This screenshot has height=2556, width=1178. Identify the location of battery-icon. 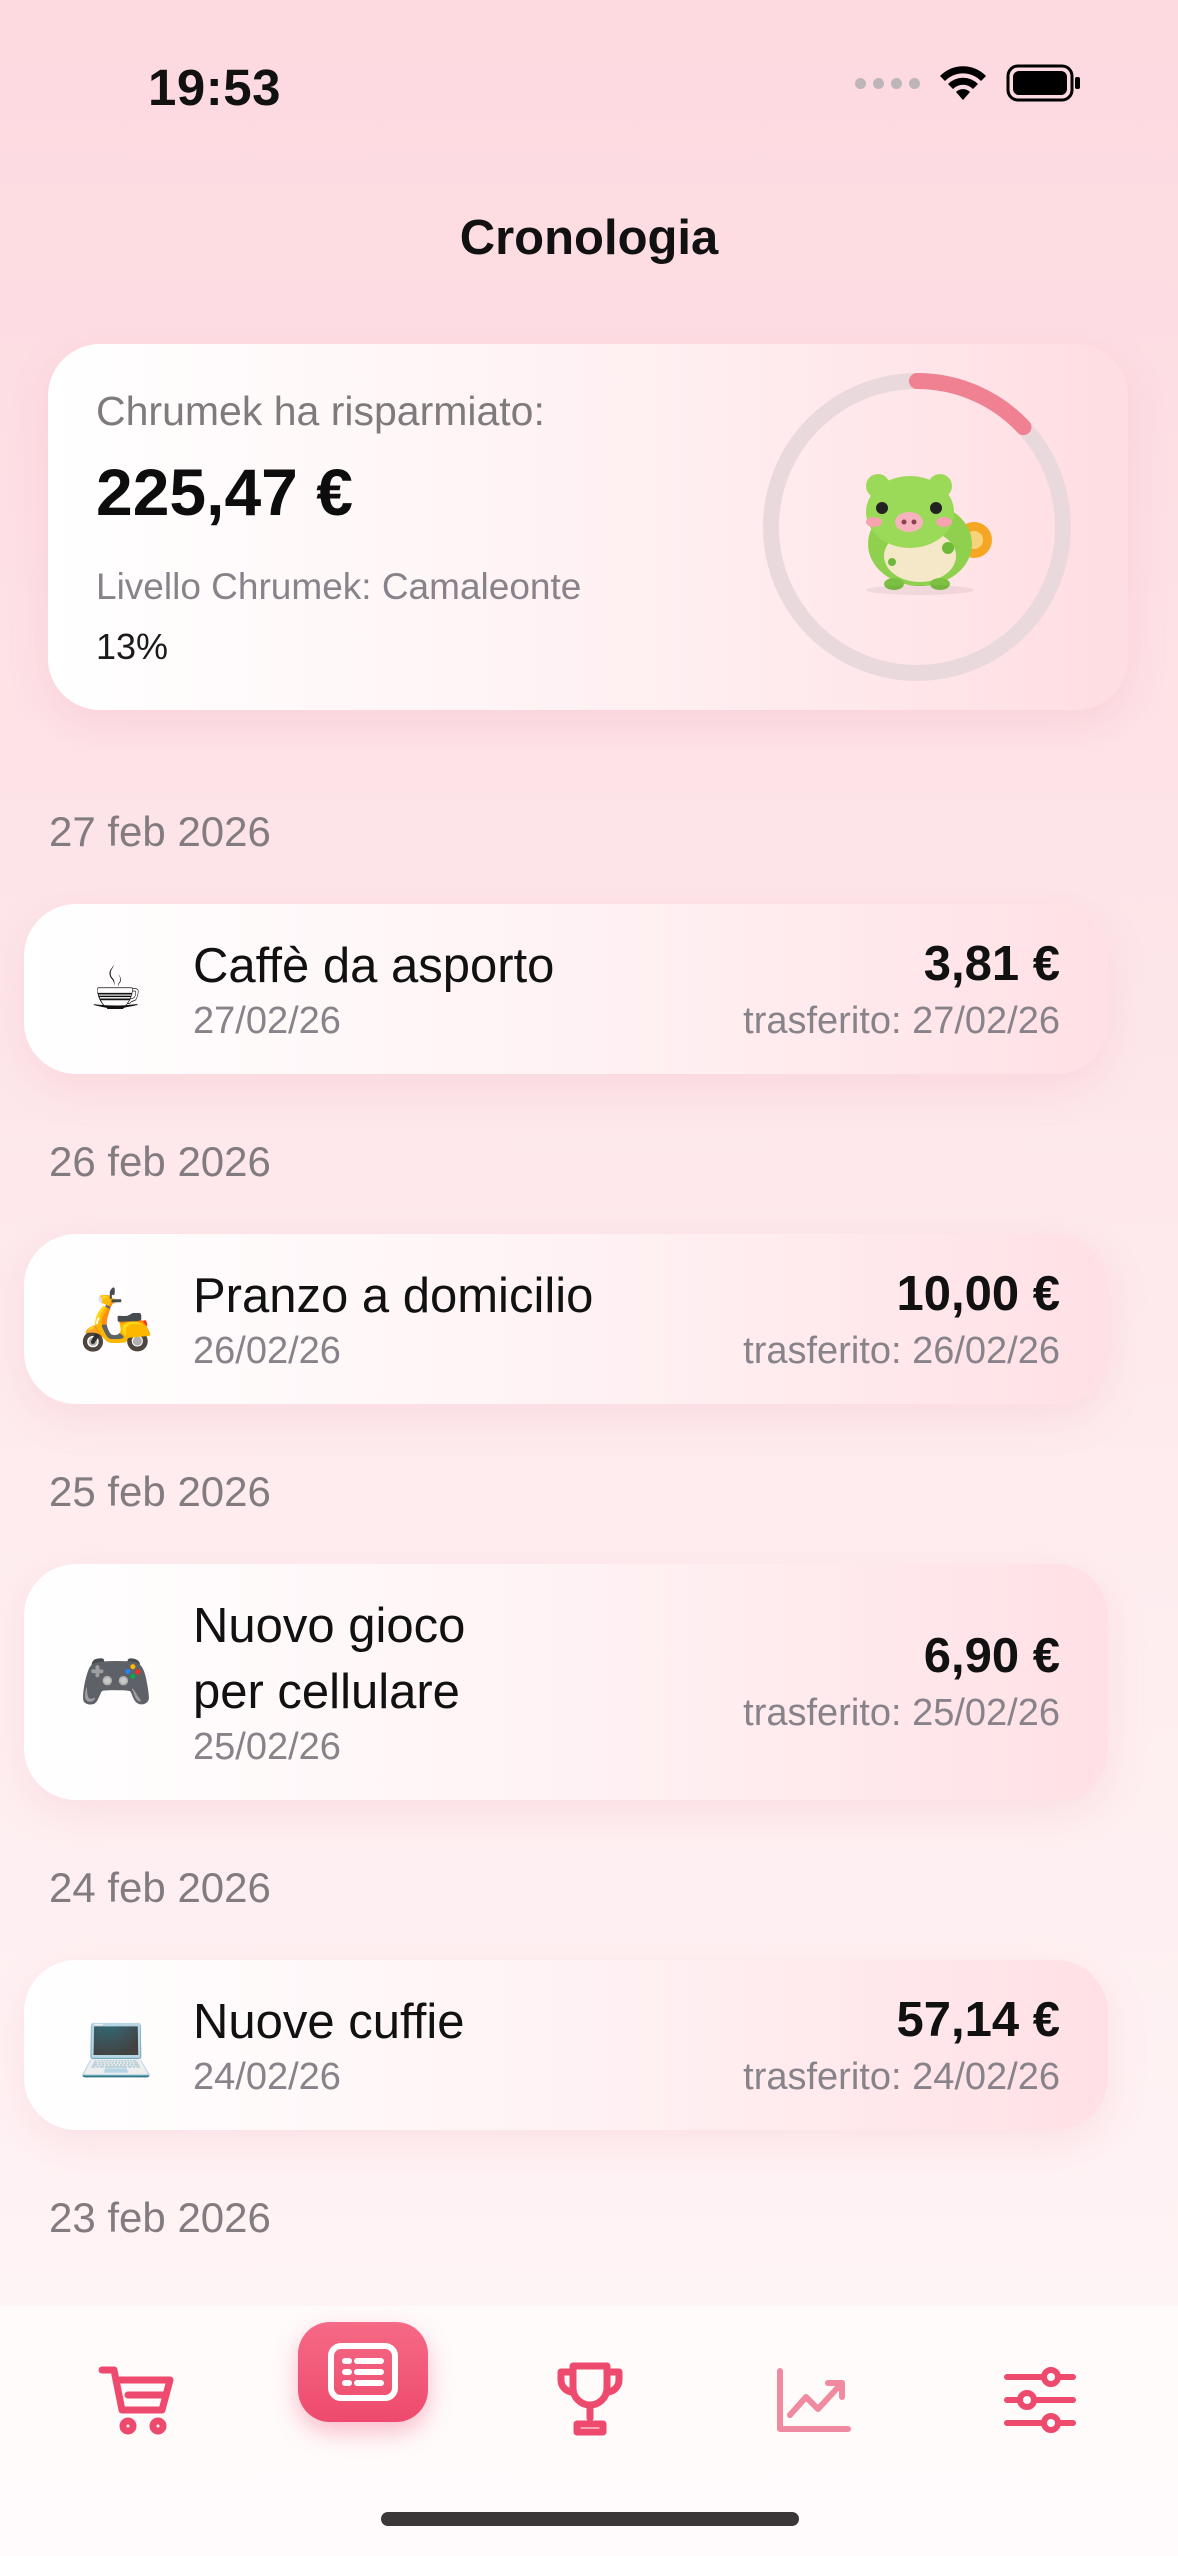
(1043, 83).